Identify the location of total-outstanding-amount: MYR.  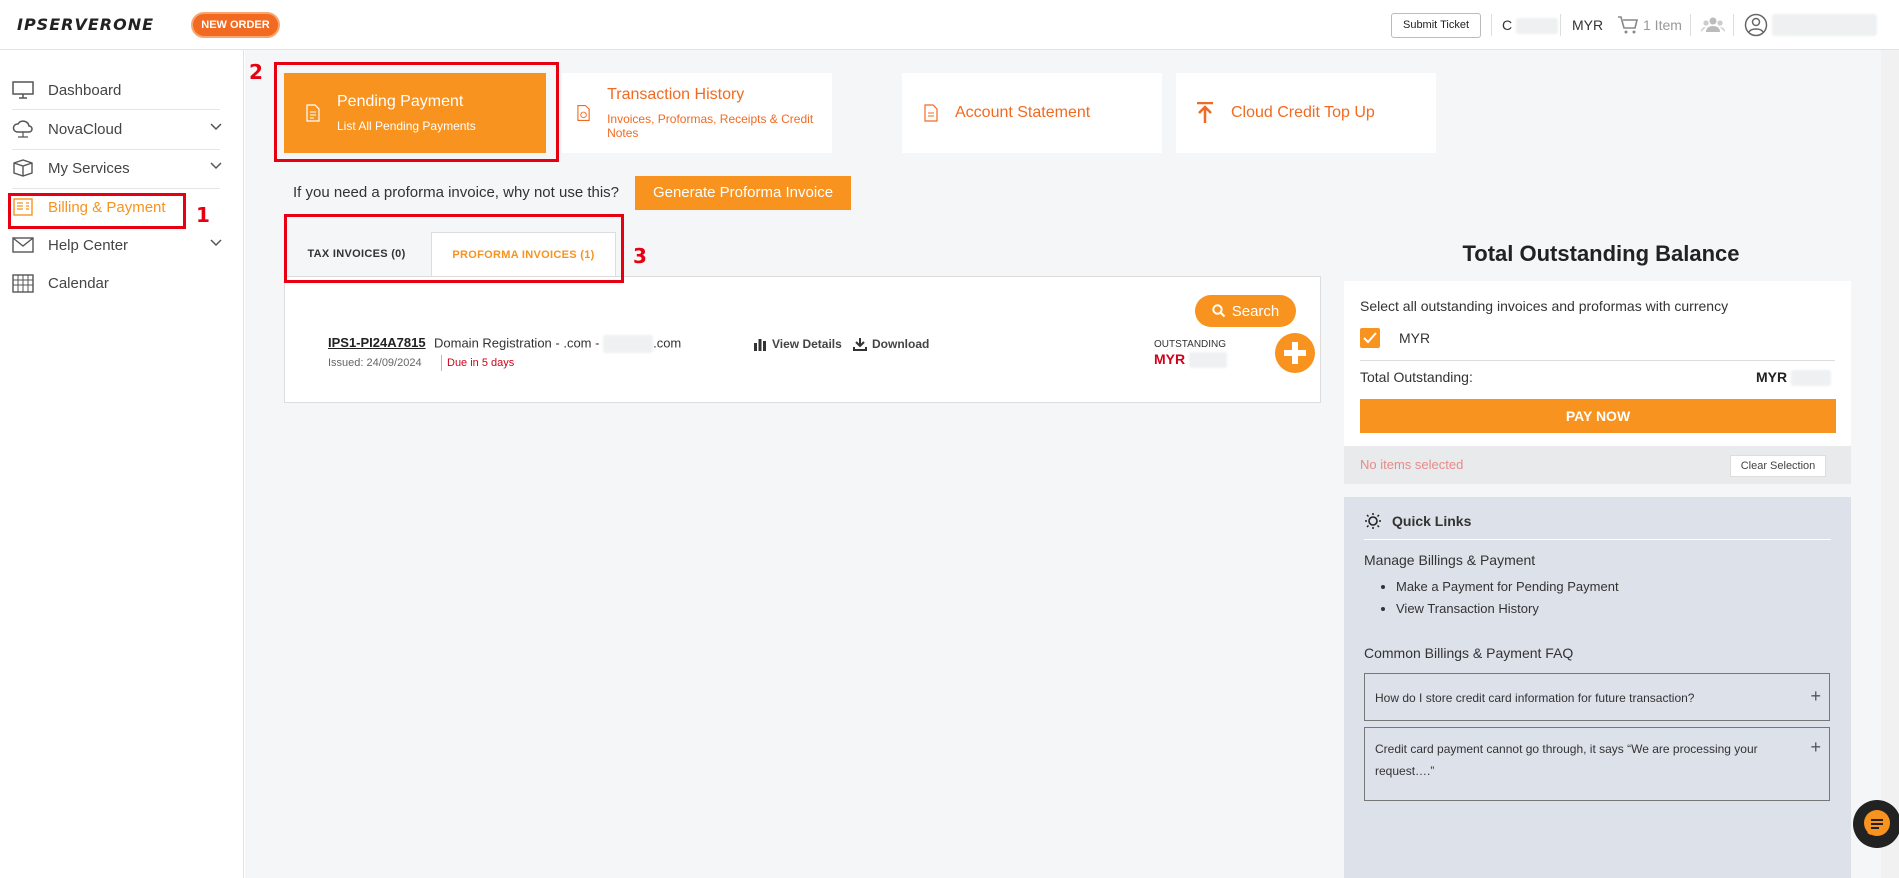
(1794, 378).